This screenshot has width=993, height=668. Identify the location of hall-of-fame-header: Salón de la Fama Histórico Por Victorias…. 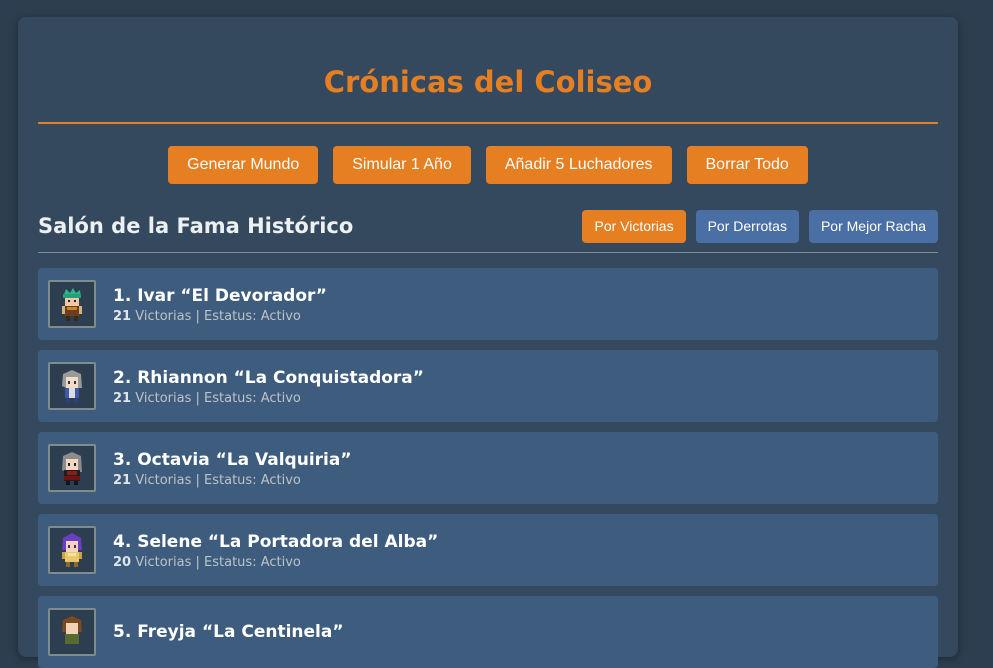
(488, 226).